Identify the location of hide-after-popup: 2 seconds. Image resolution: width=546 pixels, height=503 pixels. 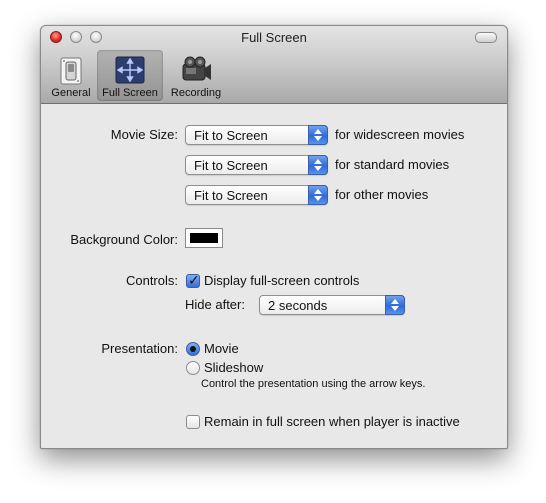
(332, 305).